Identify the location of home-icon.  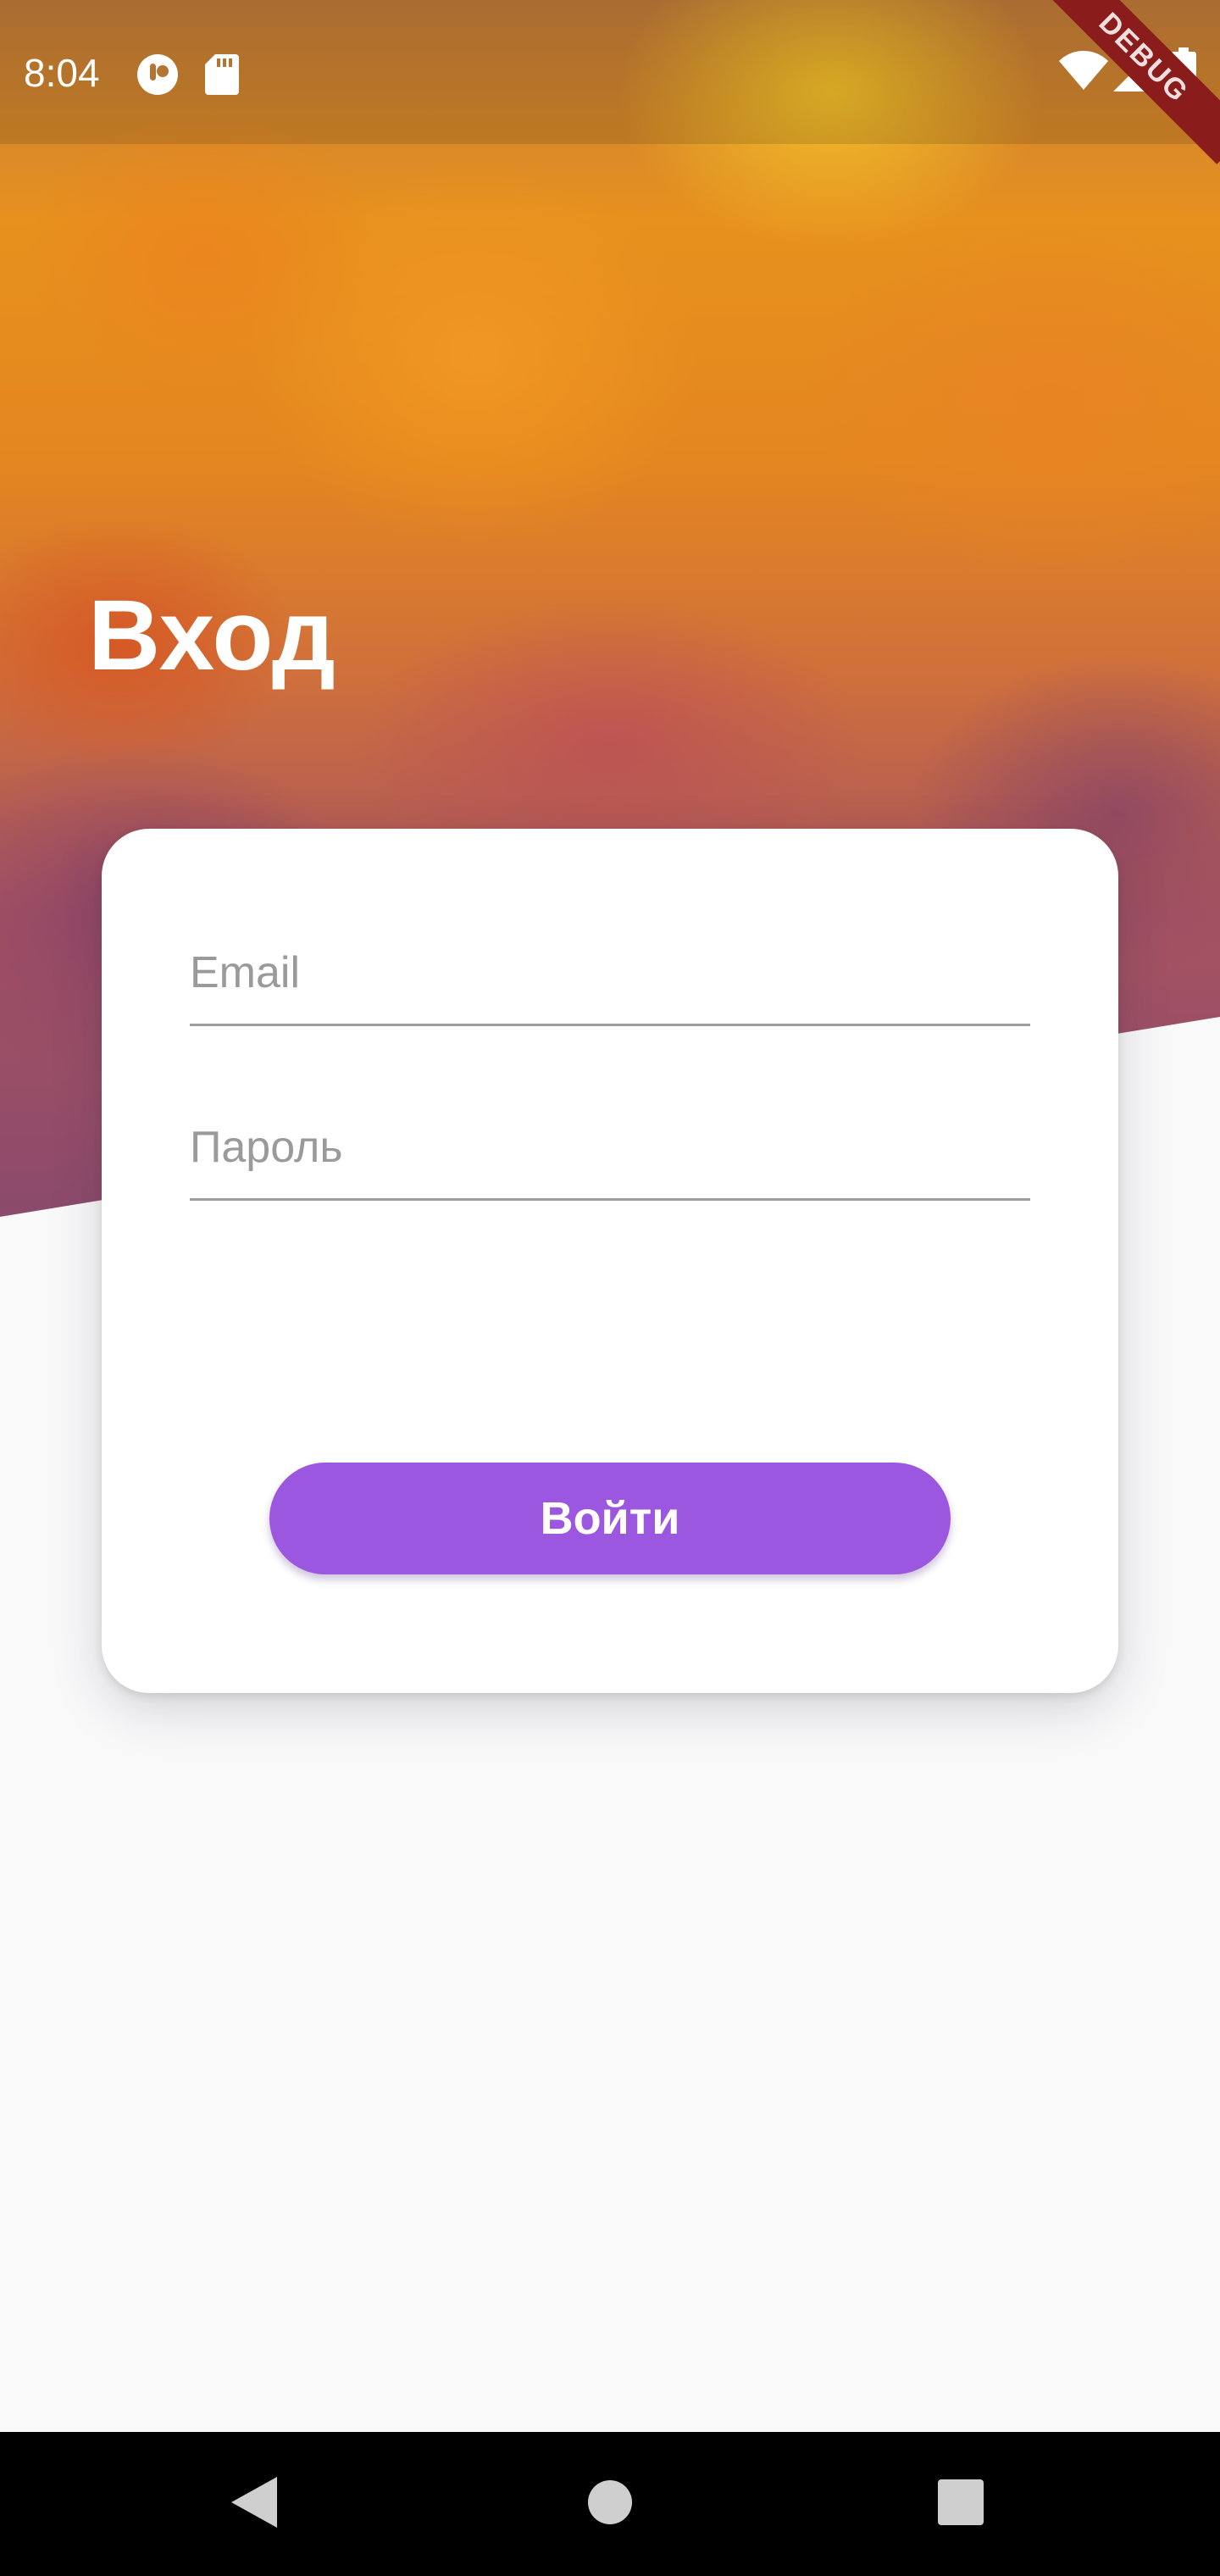
(610, 2504).